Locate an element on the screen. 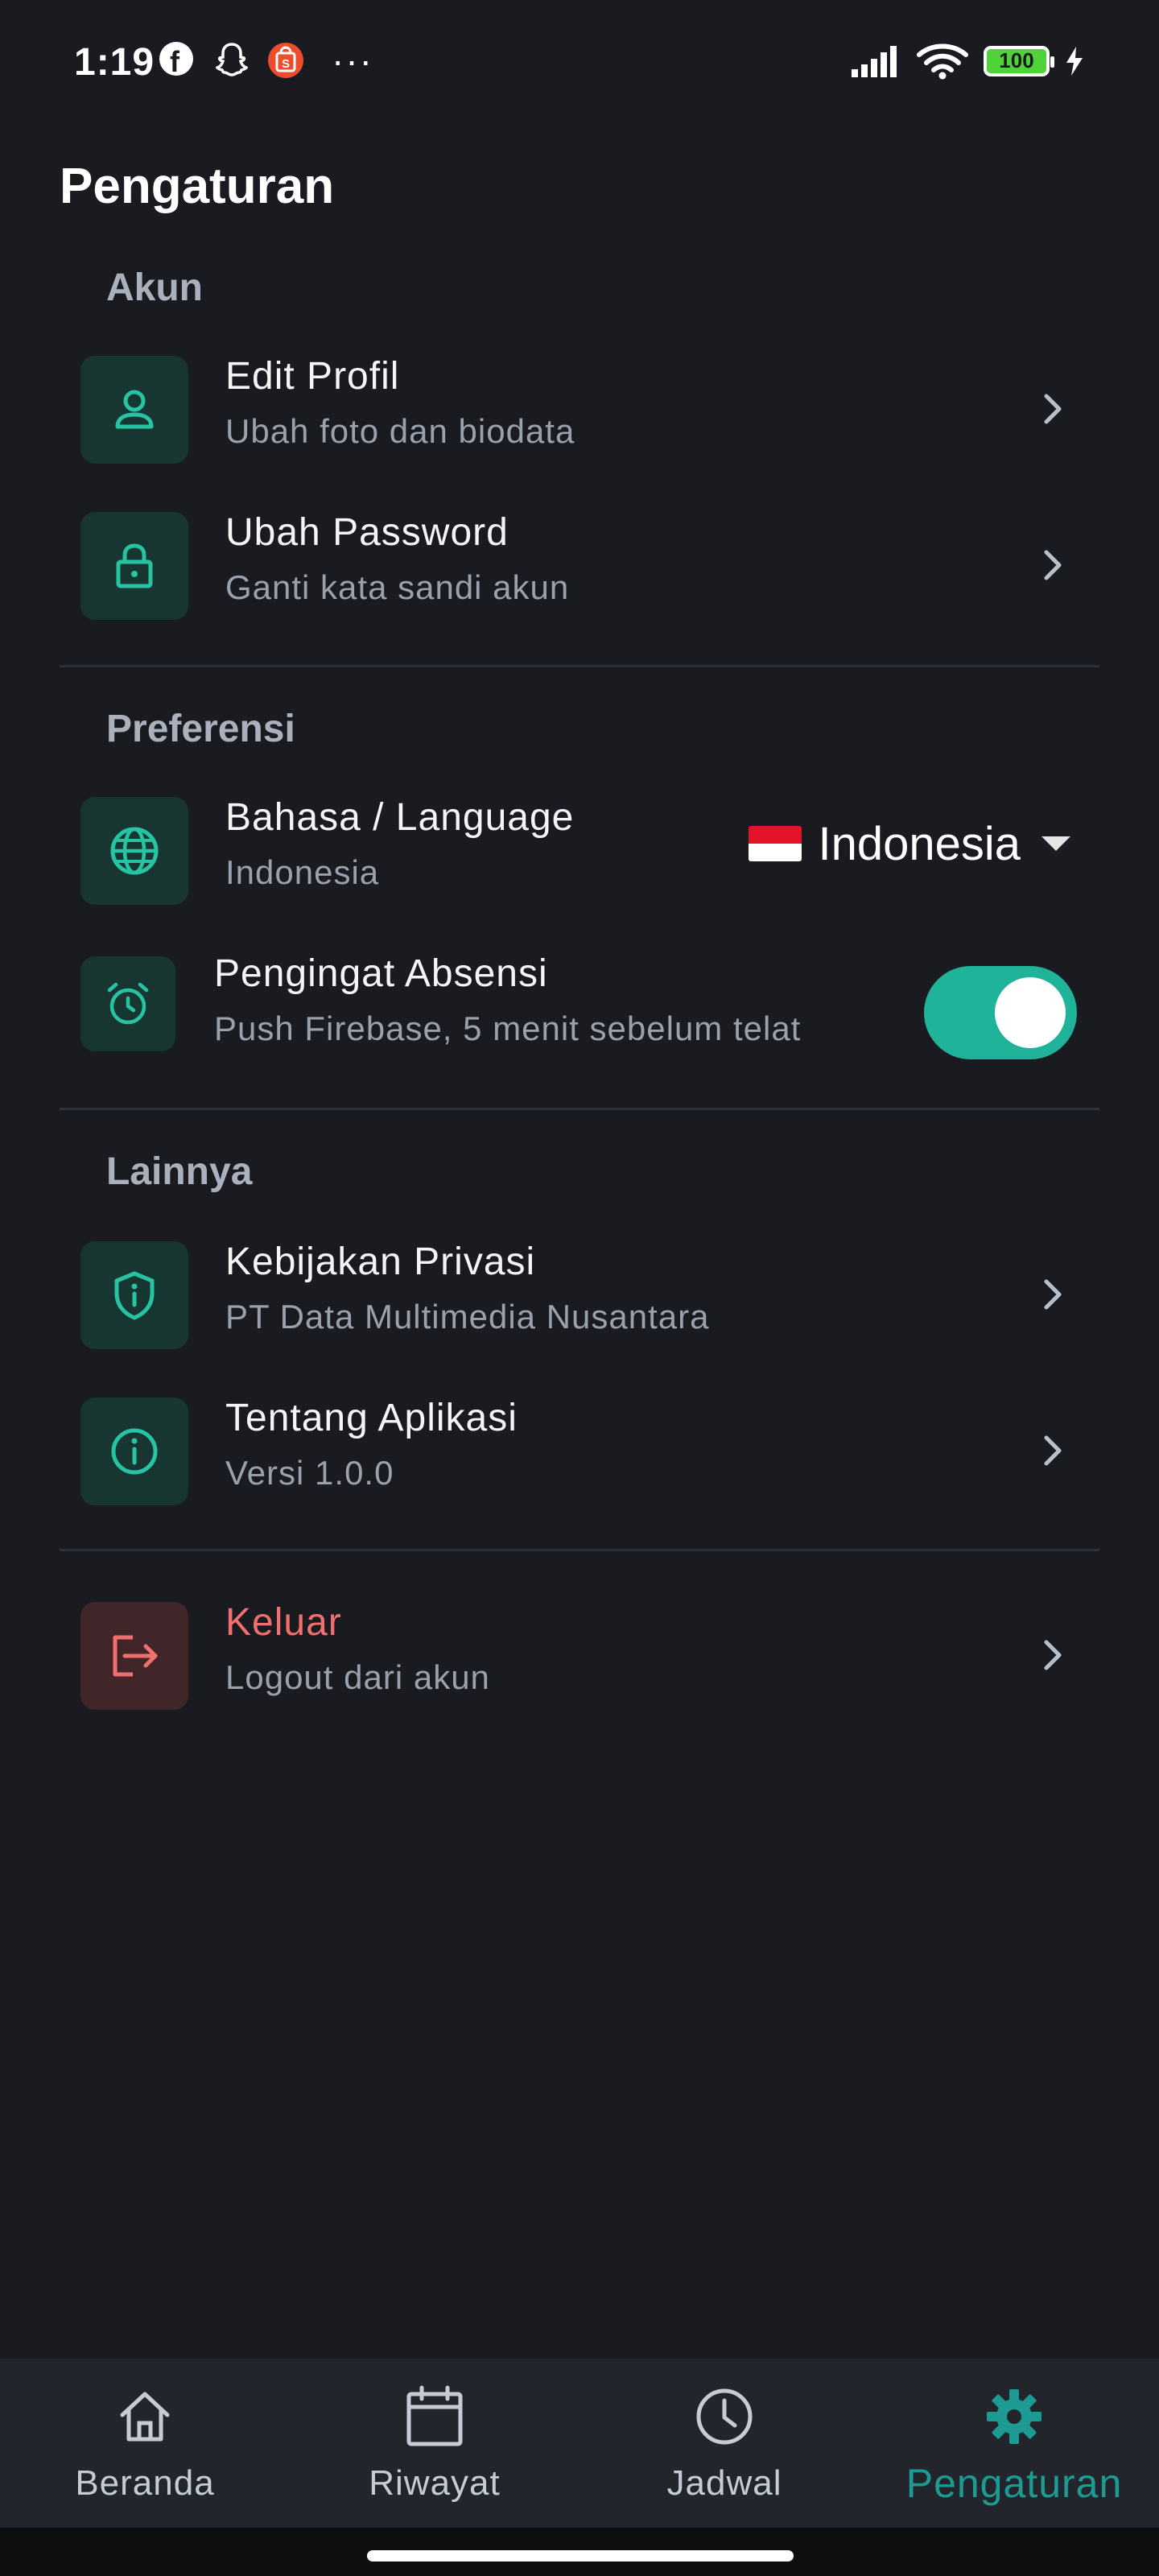 Image resolution: width=1159 pixels, height=2576 pixels. nav-label-jadwal: Jadwal is located at coordinates (724, 2483).